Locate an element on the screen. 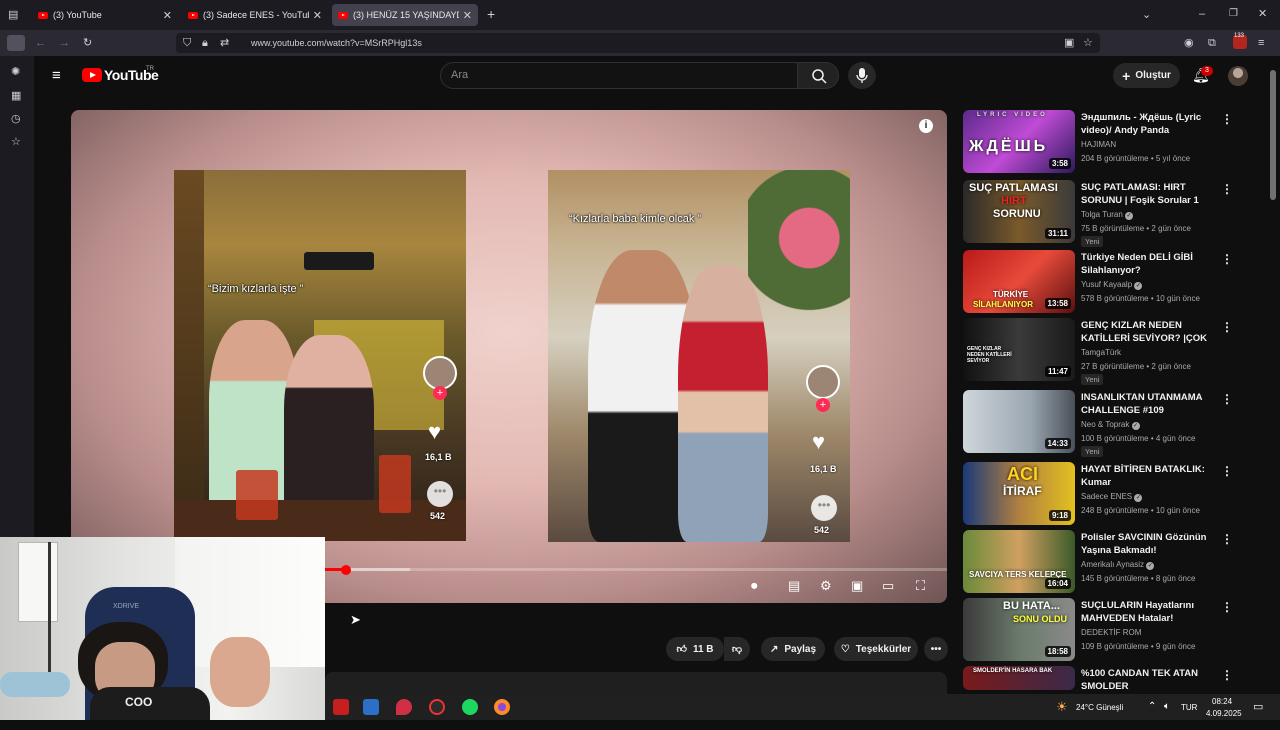  shield-icon: ⛉ is located at coordinates (187, 43).